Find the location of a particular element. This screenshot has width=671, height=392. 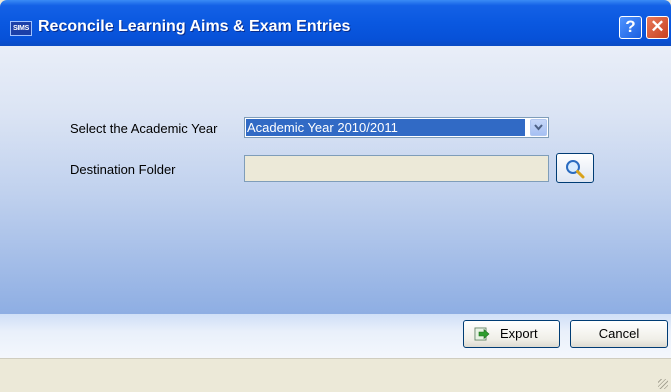

destination-folder-label: Destination Folder is located at coordinates (123, 169).